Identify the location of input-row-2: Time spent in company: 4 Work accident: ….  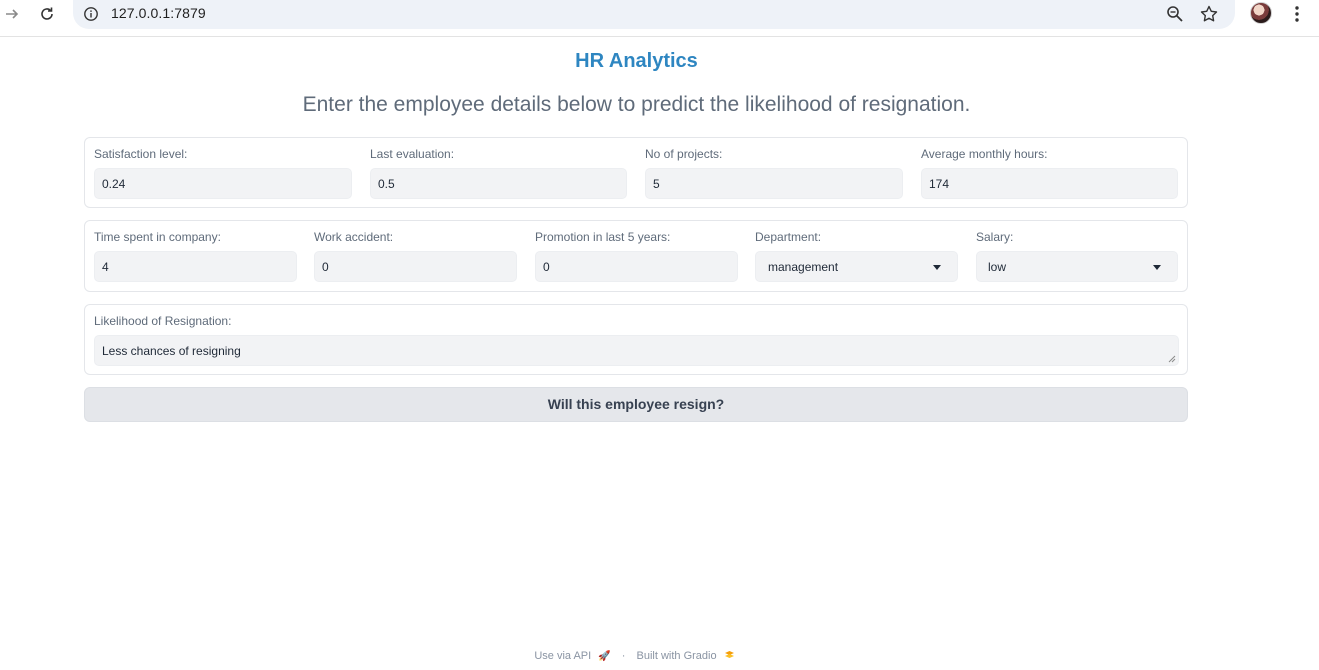
(636, 256).